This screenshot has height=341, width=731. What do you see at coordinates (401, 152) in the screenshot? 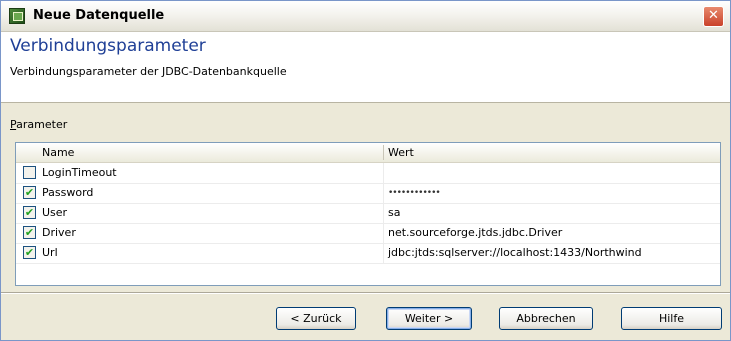
I see `column-header-value: Wert` at bounding box center [401, 152].